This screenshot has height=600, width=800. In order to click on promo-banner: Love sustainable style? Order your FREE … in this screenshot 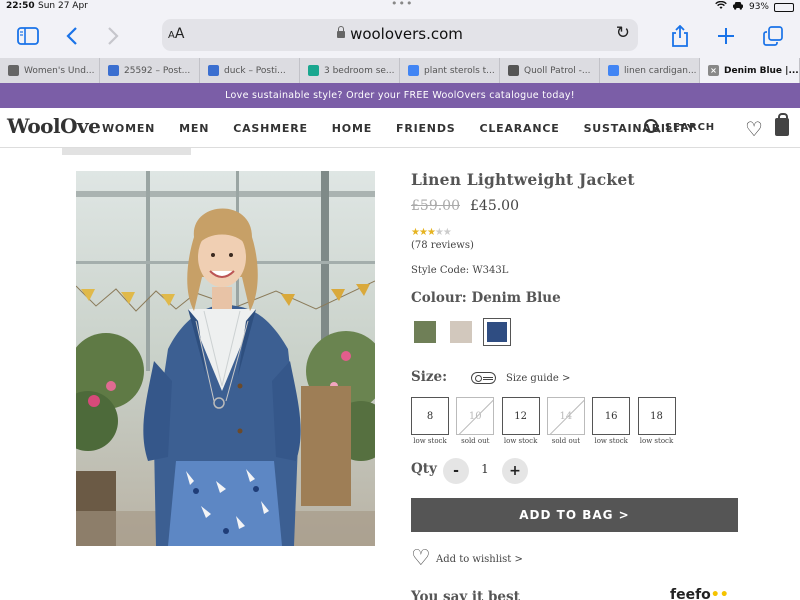, I will do `click(400, 95)`.